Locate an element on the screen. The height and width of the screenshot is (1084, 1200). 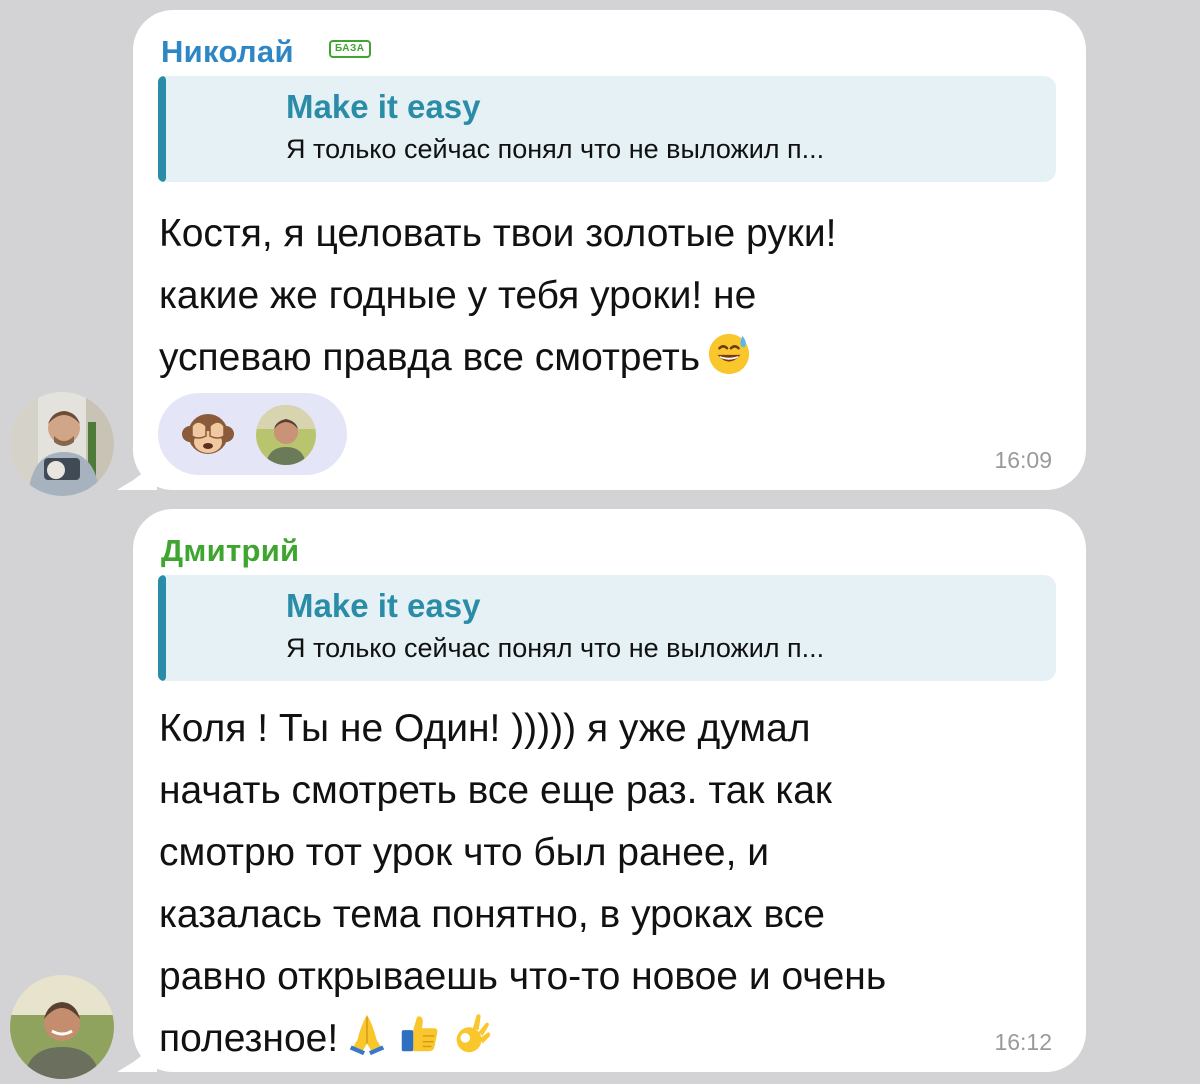
ok-hand-emoji is located at coordinates (473, 1033).